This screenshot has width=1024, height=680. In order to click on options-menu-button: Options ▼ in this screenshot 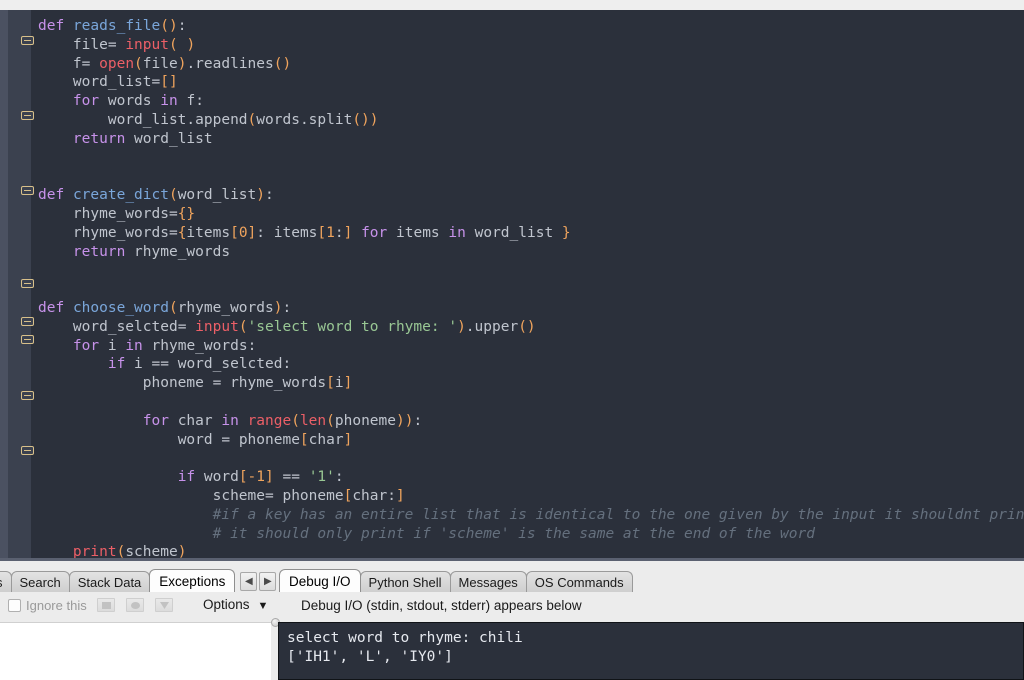, I will do `click(235, 604)`.